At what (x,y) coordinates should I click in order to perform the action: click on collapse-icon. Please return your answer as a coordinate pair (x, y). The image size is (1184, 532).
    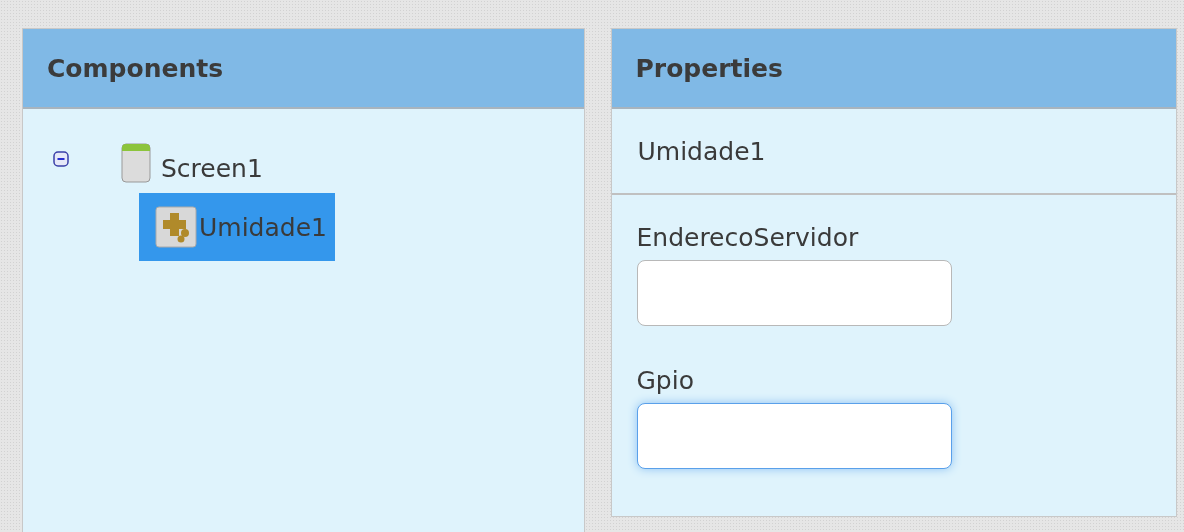
    Looking at the image, I should click on (61, 159).